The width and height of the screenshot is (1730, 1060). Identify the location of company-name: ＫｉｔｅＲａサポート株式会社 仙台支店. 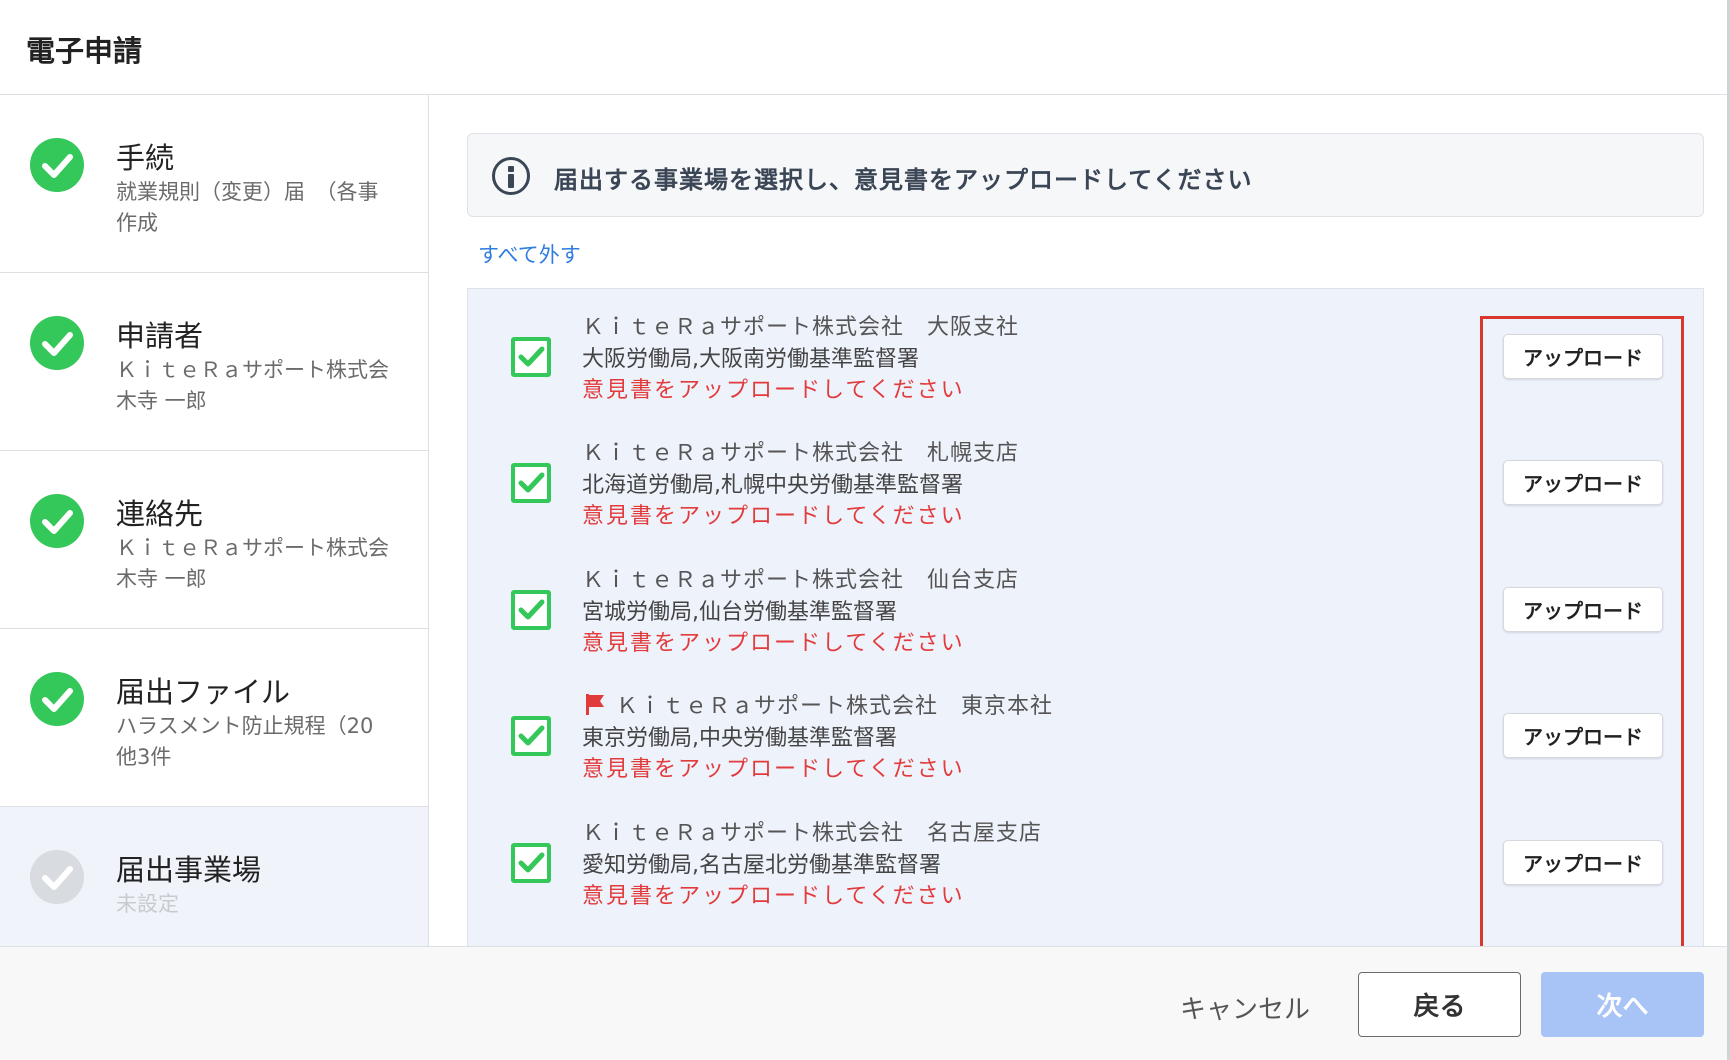
(801, 580).